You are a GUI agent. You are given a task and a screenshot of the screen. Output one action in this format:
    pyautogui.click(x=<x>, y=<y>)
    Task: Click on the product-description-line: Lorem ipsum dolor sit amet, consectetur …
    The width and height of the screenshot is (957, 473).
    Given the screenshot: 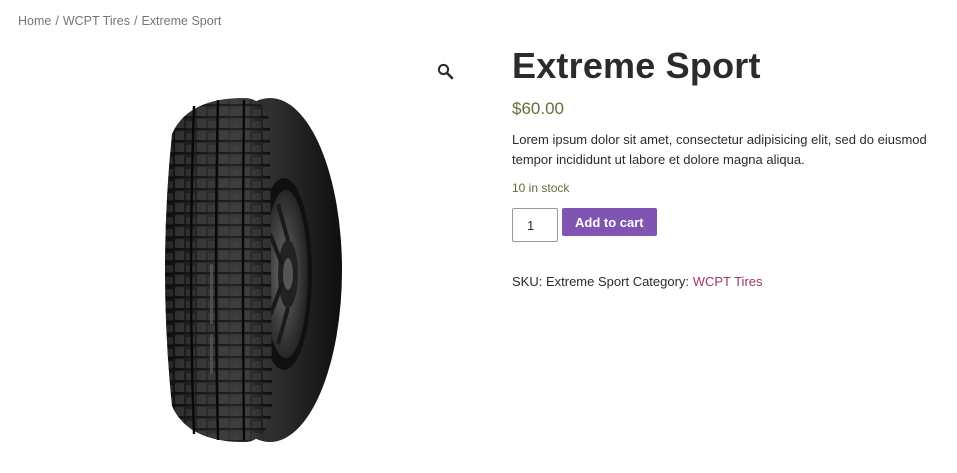 What is the action you would take?
    pyautogui.click(x=719, y=139)
    